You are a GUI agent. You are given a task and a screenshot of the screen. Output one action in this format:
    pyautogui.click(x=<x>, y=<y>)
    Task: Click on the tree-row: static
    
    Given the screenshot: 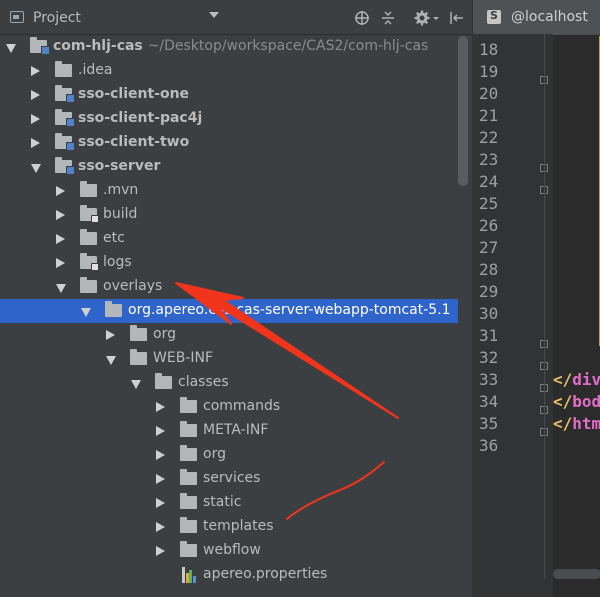 What is the action you would take?
    pyautogui.click(x=229, y=503)
    